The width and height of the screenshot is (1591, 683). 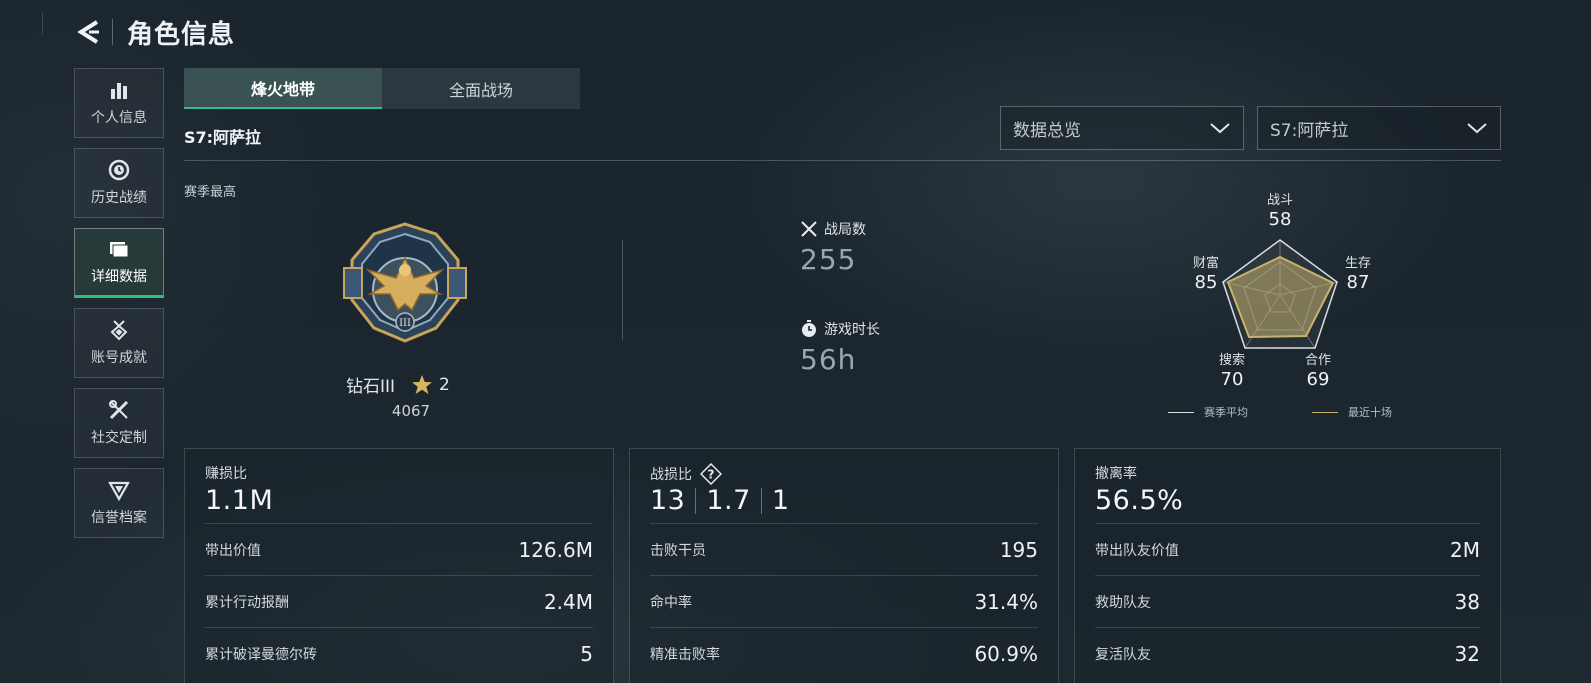 What do you see at coordinates (1279, 211) in the screenshot?
I see `radar-label-combat: 战斗 58` at bounding box center [1279, 211].